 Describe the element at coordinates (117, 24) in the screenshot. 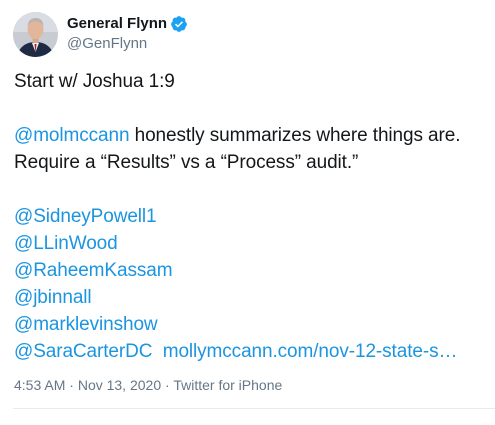

I see `display-name: General Flynn` at that location.